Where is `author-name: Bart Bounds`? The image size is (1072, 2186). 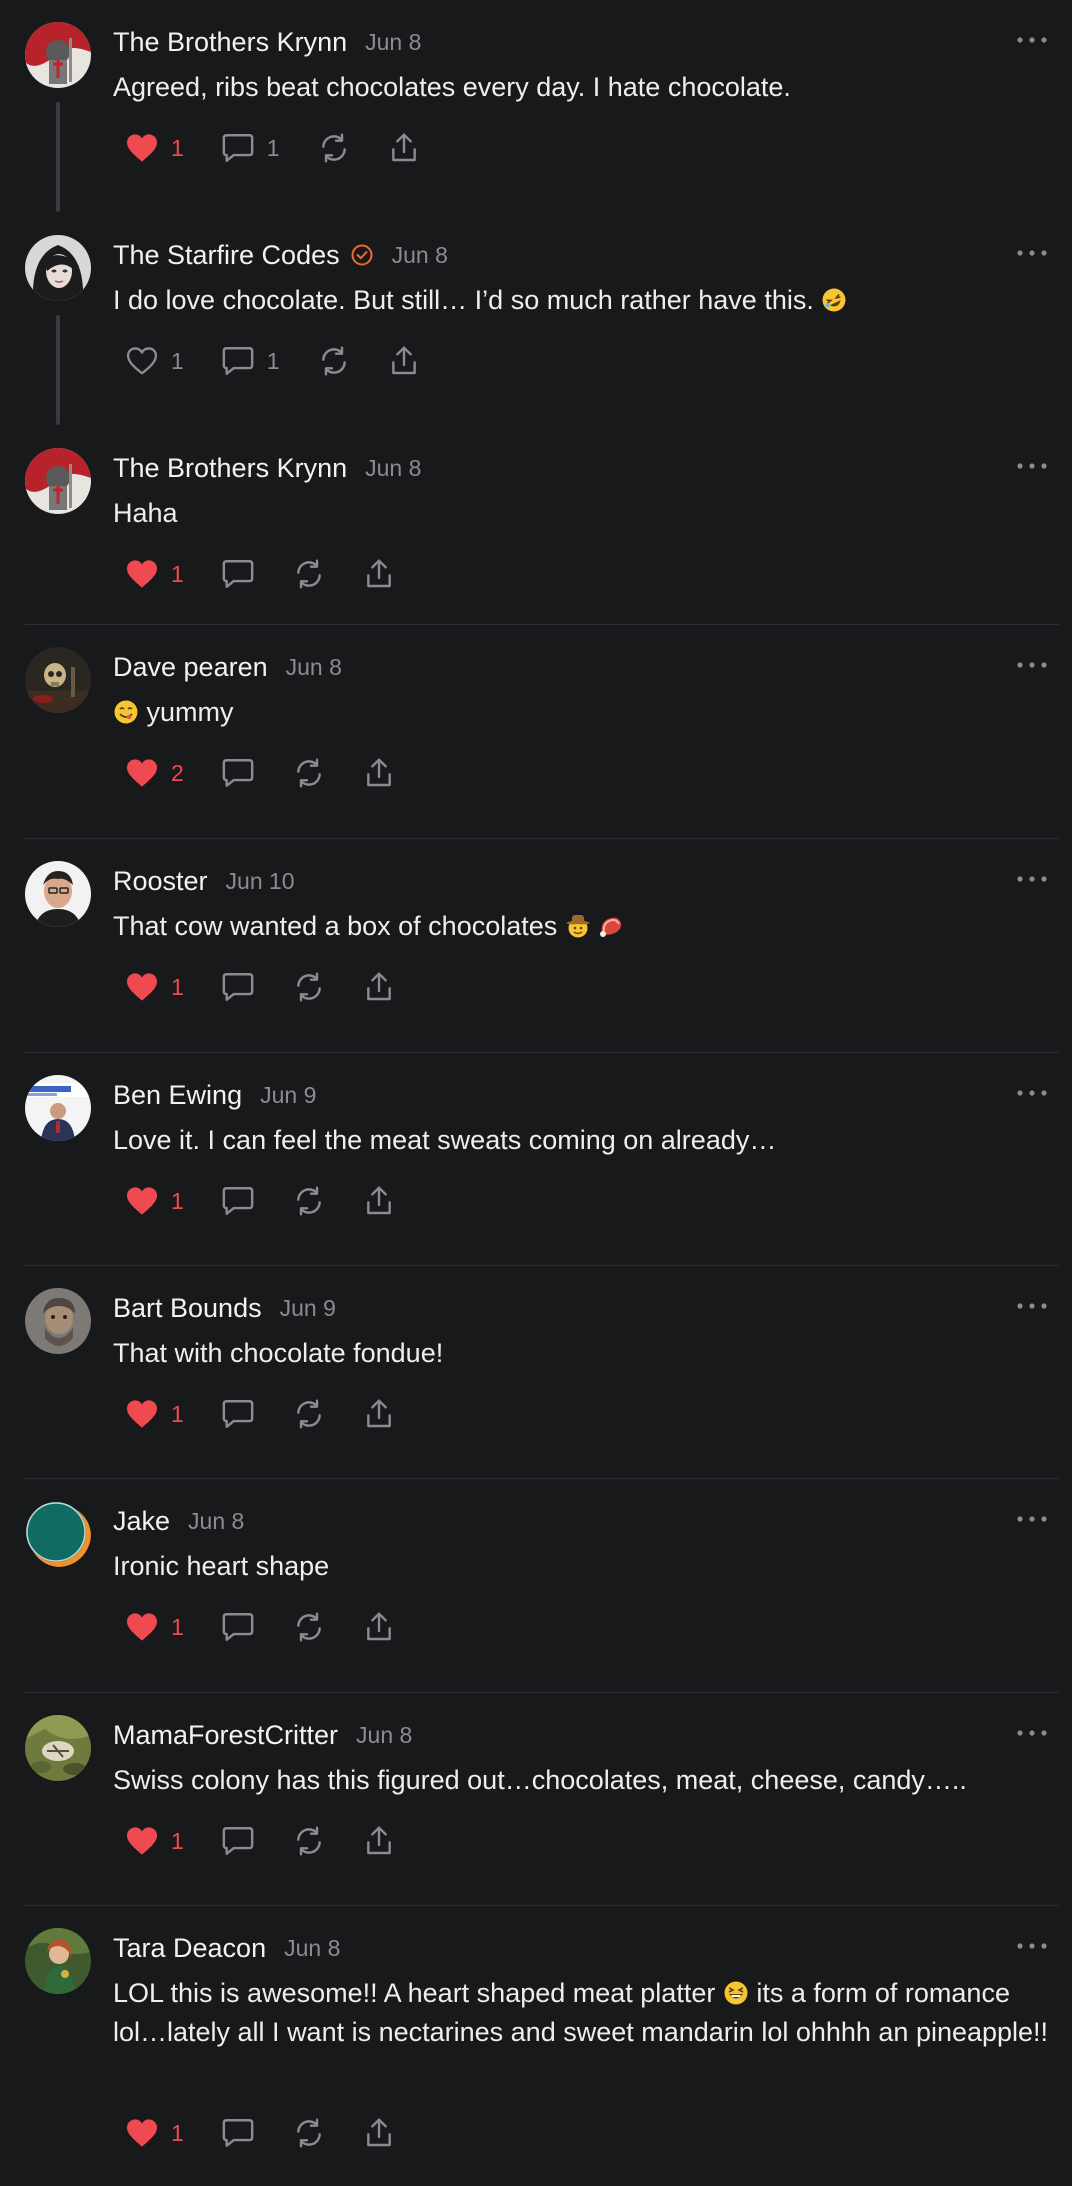 author-name: Bart Bounds is located at coordinates (187, 1308).